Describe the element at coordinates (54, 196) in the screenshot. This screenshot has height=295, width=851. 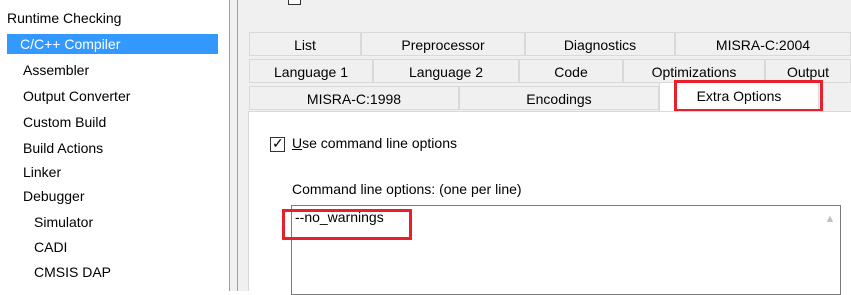
I see `category-debugger: Debugger` at that location.